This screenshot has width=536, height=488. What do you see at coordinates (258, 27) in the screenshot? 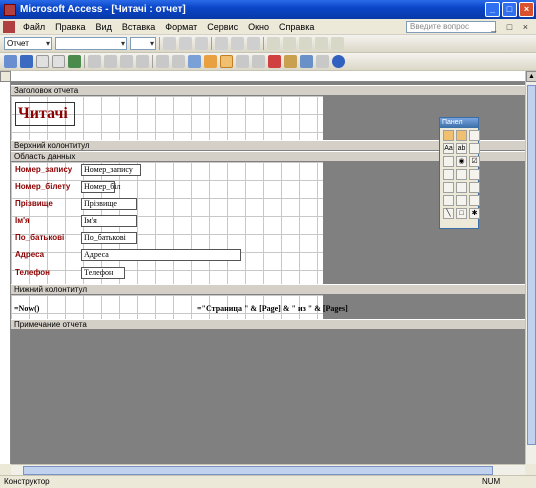
I see `menu-window: Окно` at bounding box center [258, 27].